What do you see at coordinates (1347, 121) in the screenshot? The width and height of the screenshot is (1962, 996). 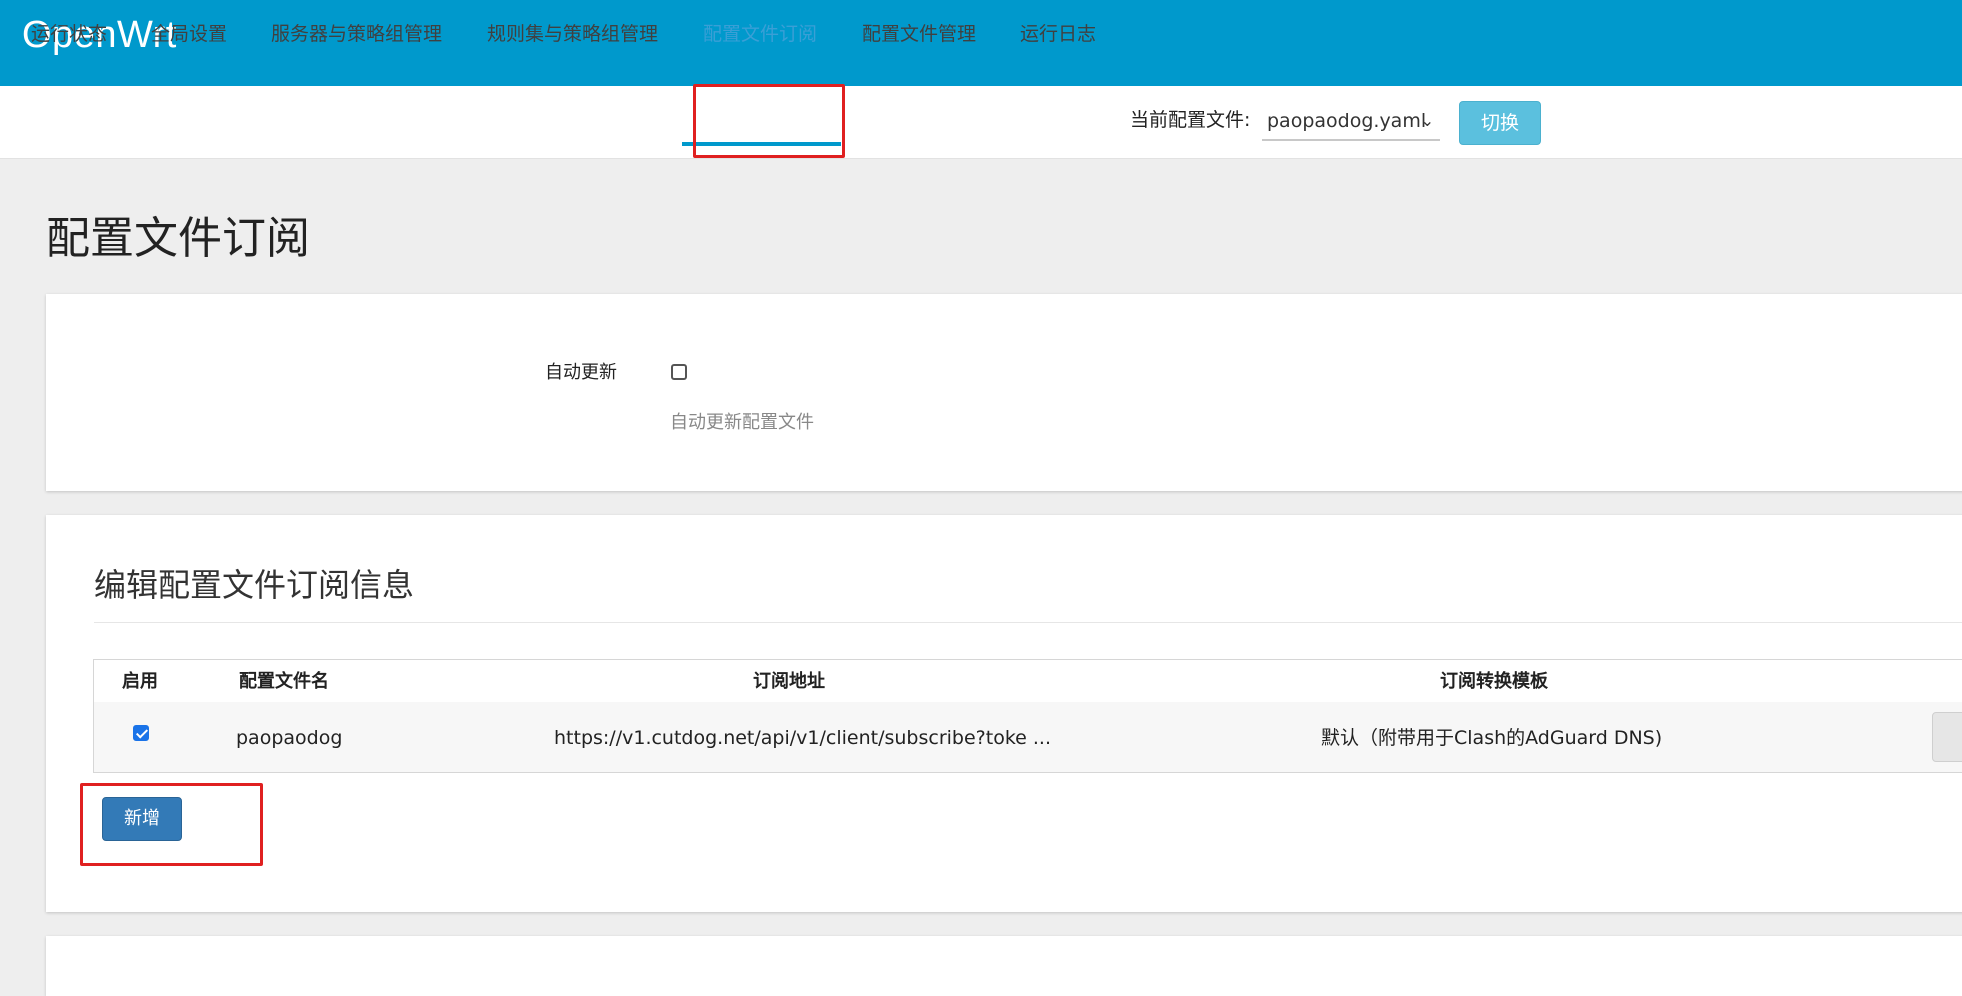 I see `profile-select-value: paopaodog.yaml` at bounding box center [1347, 121].